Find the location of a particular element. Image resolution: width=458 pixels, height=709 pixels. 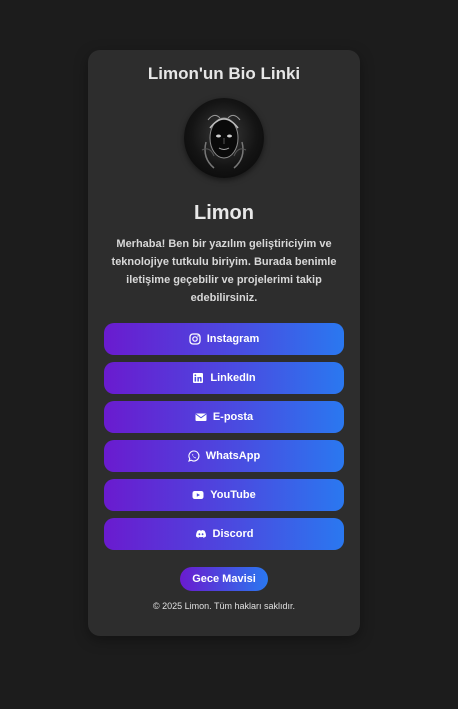

email-button: E-posta is located at coordinates (224, 417).